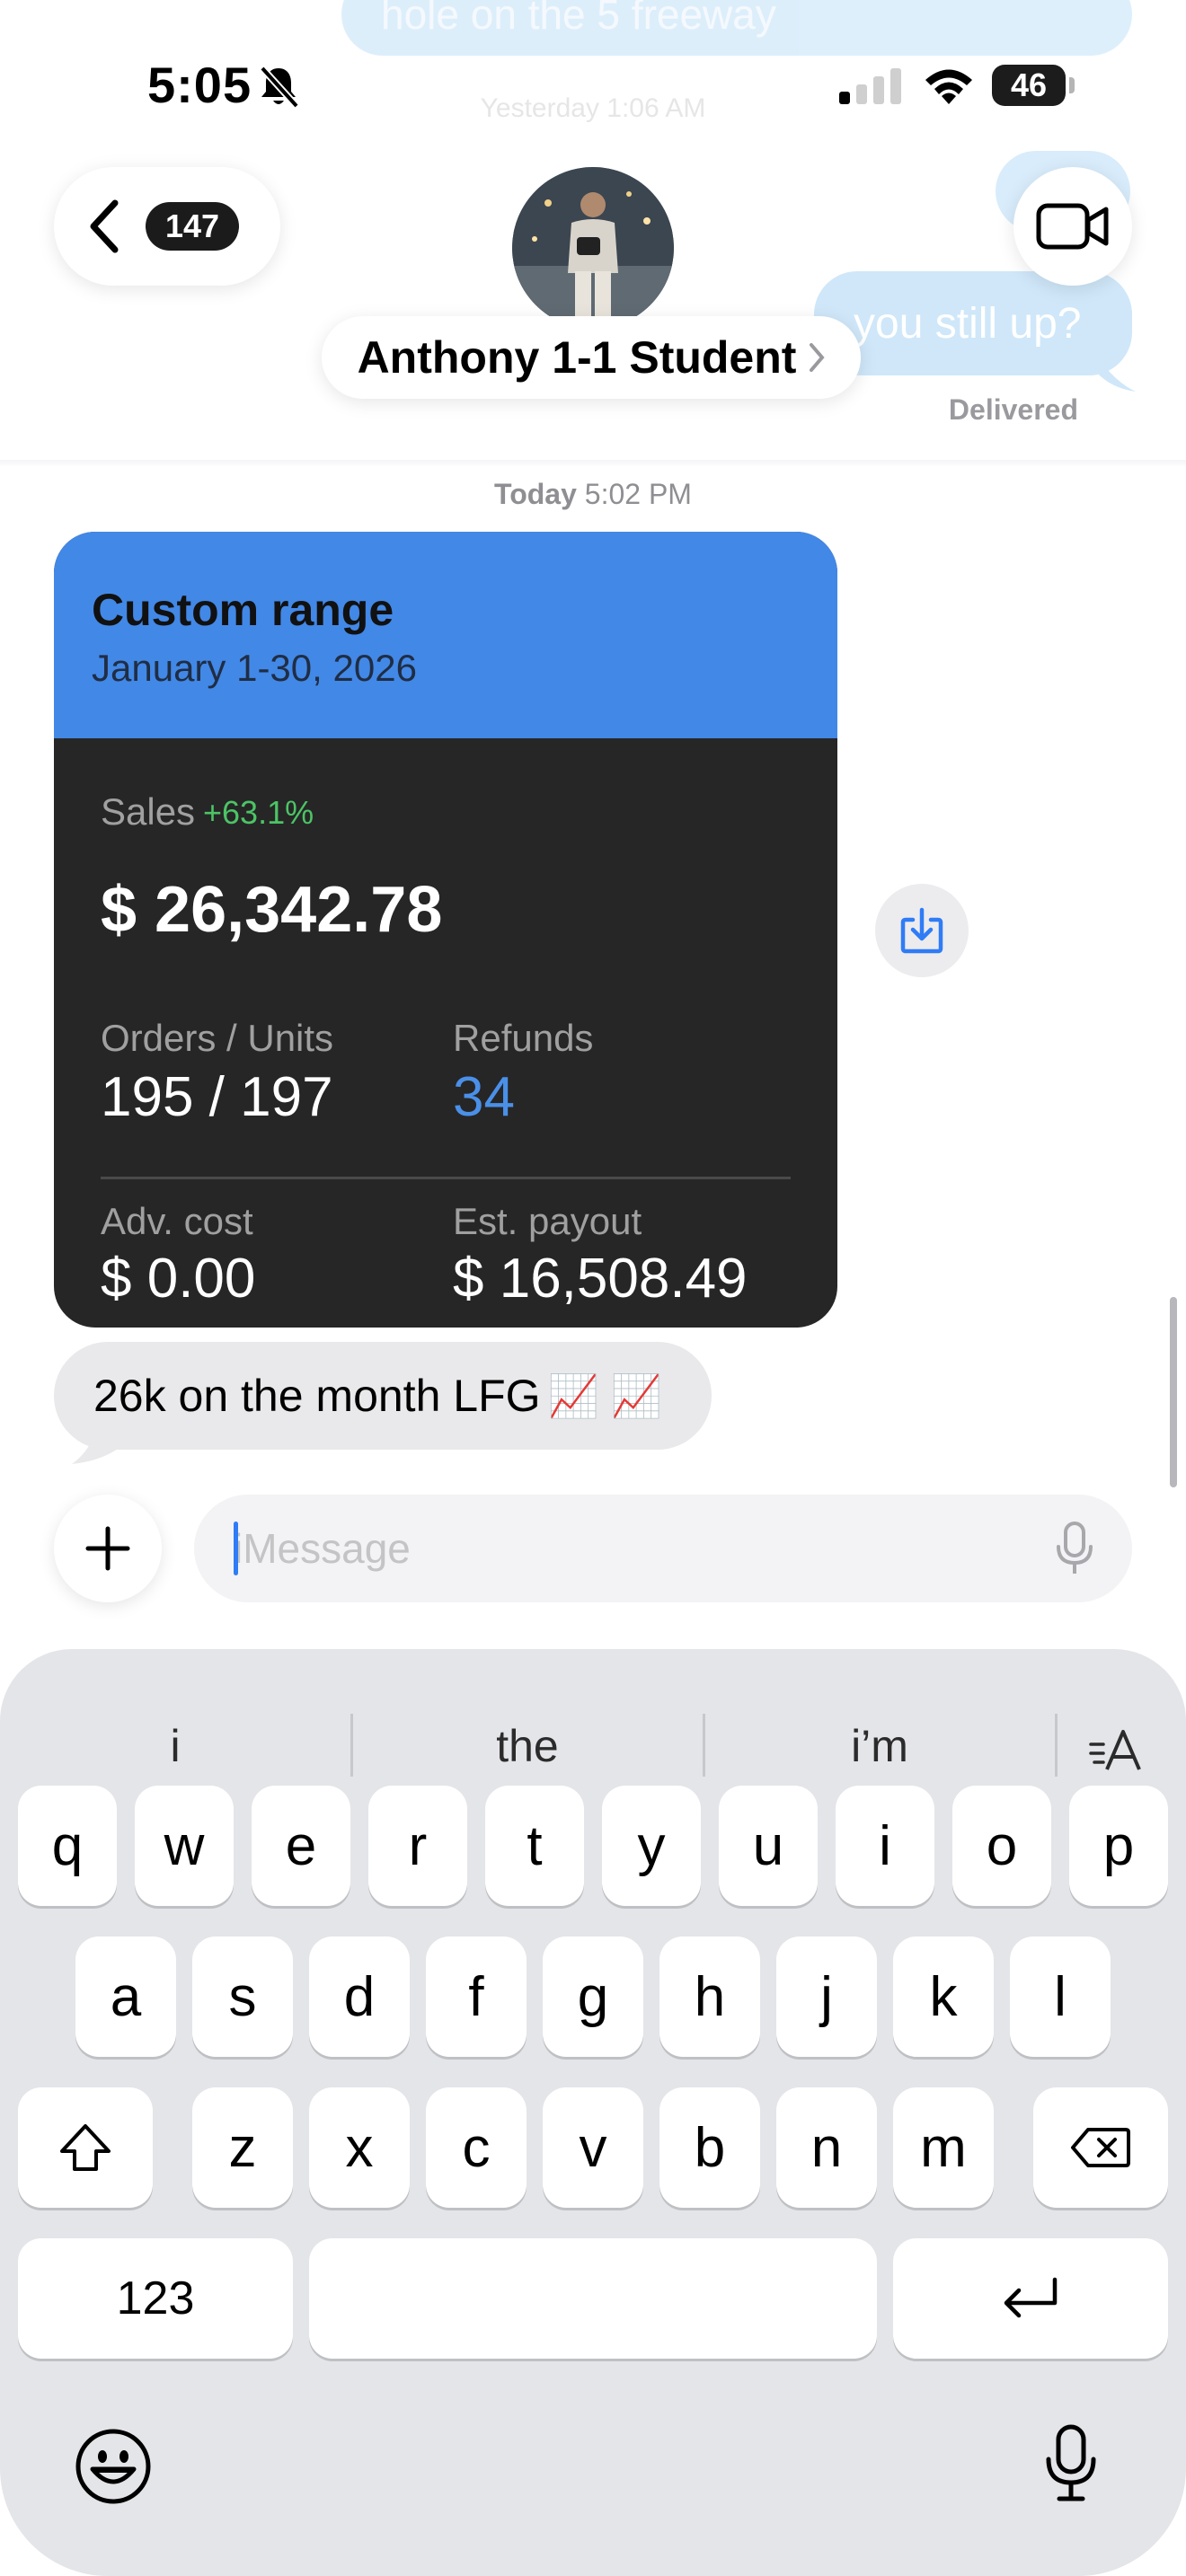 The image size is (1186, 2576). What do you see at coordinates (818, 357) in the screenshot?
I see `chevron-right-icon` at bounding box center [818, 357].